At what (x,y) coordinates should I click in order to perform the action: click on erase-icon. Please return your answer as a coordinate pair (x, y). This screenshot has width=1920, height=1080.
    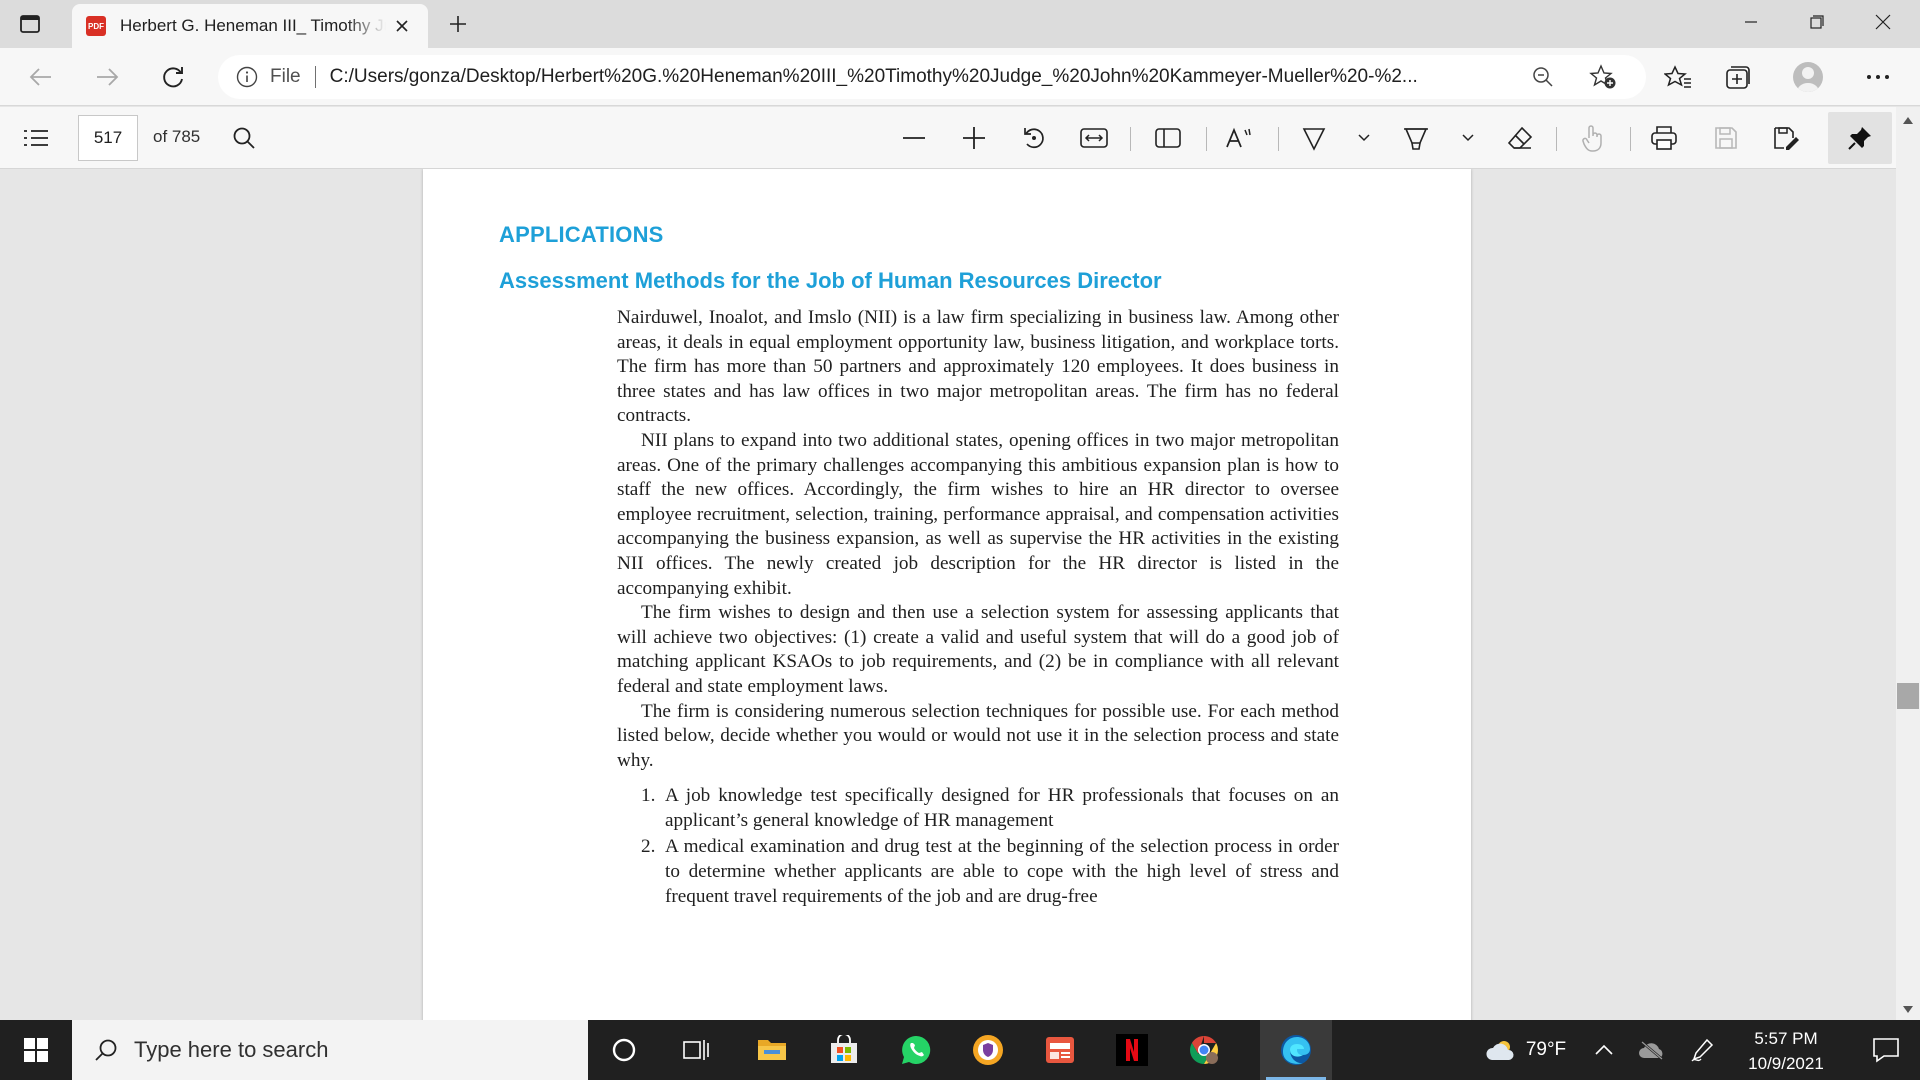
    Looking at the image, I should click on (1520, 138).